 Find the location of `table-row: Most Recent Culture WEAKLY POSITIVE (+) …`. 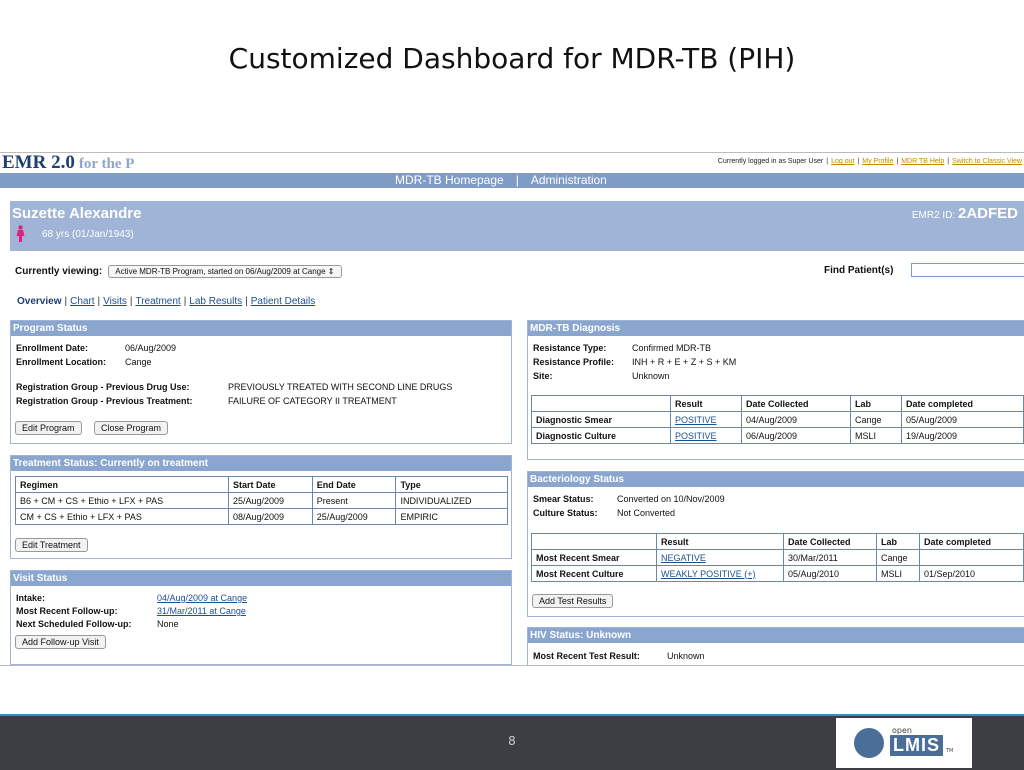

table-row: Most Recent Culture WEAKLY POSITIVE (+) … is located at coordinates (777, 573).